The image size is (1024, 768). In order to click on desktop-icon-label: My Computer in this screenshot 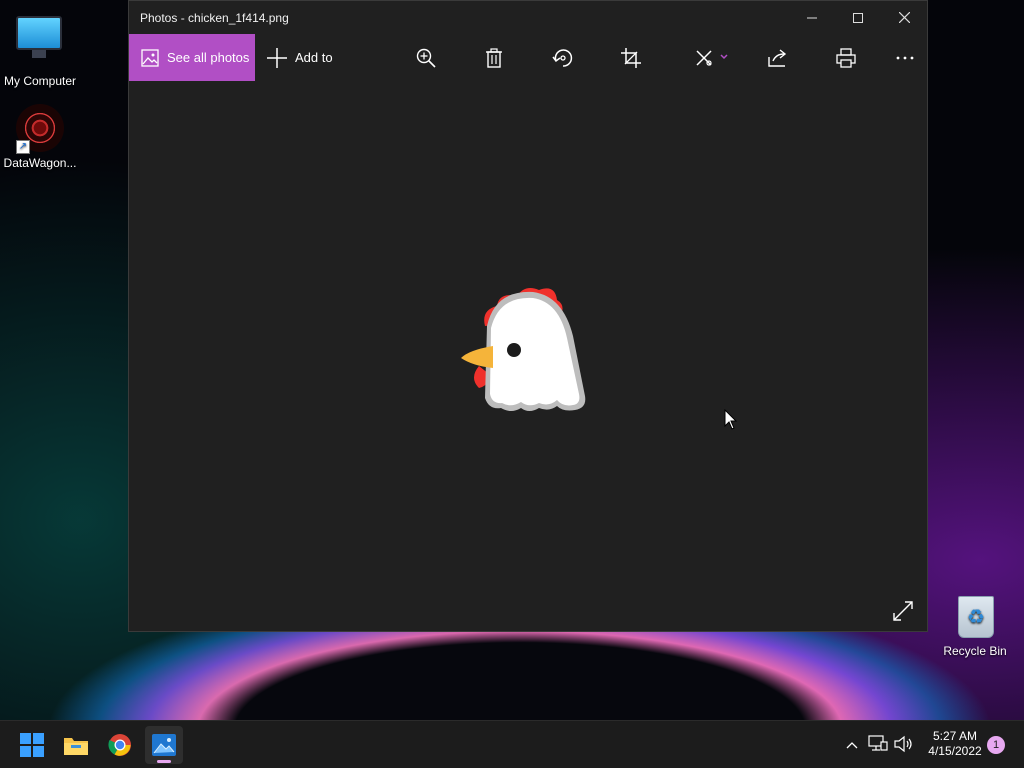, I will do `click(40, 81)`.